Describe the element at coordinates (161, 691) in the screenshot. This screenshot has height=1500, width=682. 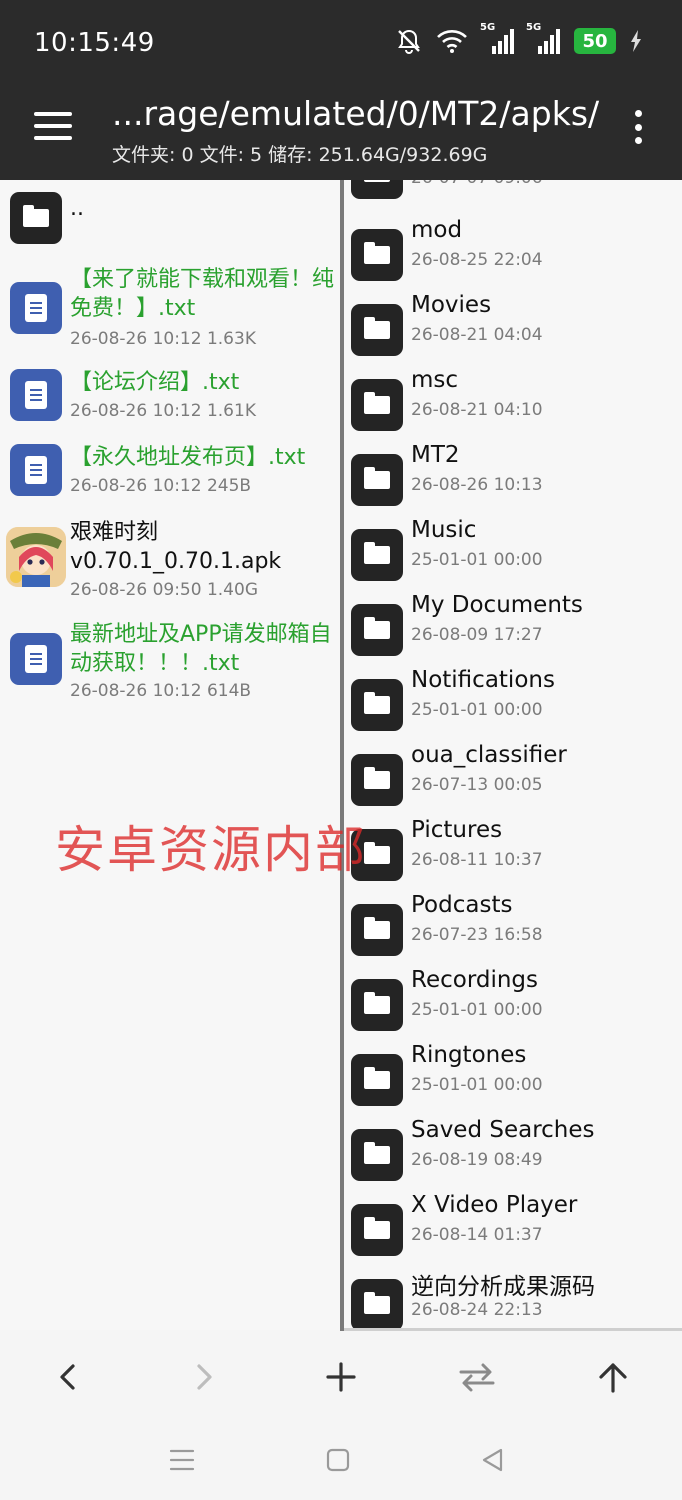
I see `file-meta: 26-08-26 10:12 614B` at that location.